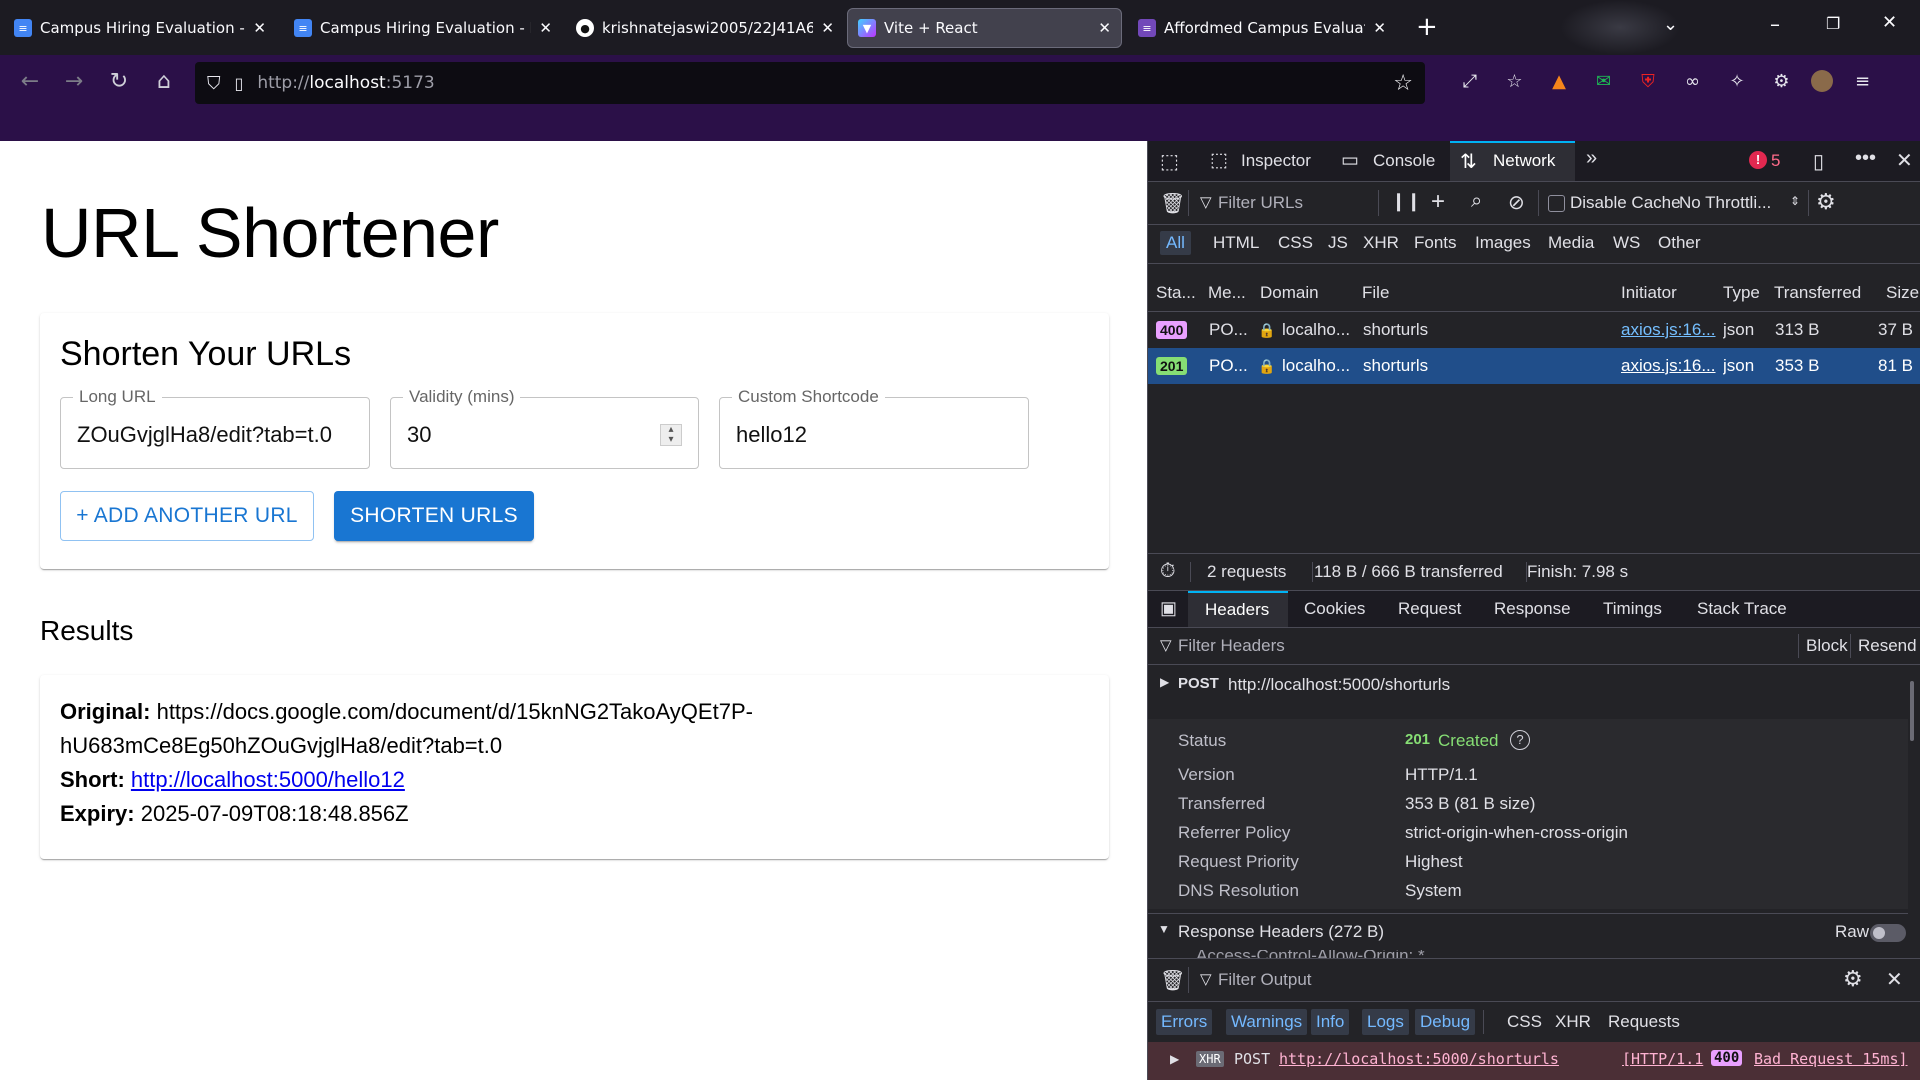 This screenshot has width=1920, height=1080. What do you see at coordinates (705, 28) in the screenshot?
I see `browser-tab: ● krishnatejaswi2005/22J41A67E9 ✕` at bounding box center [705, 28].